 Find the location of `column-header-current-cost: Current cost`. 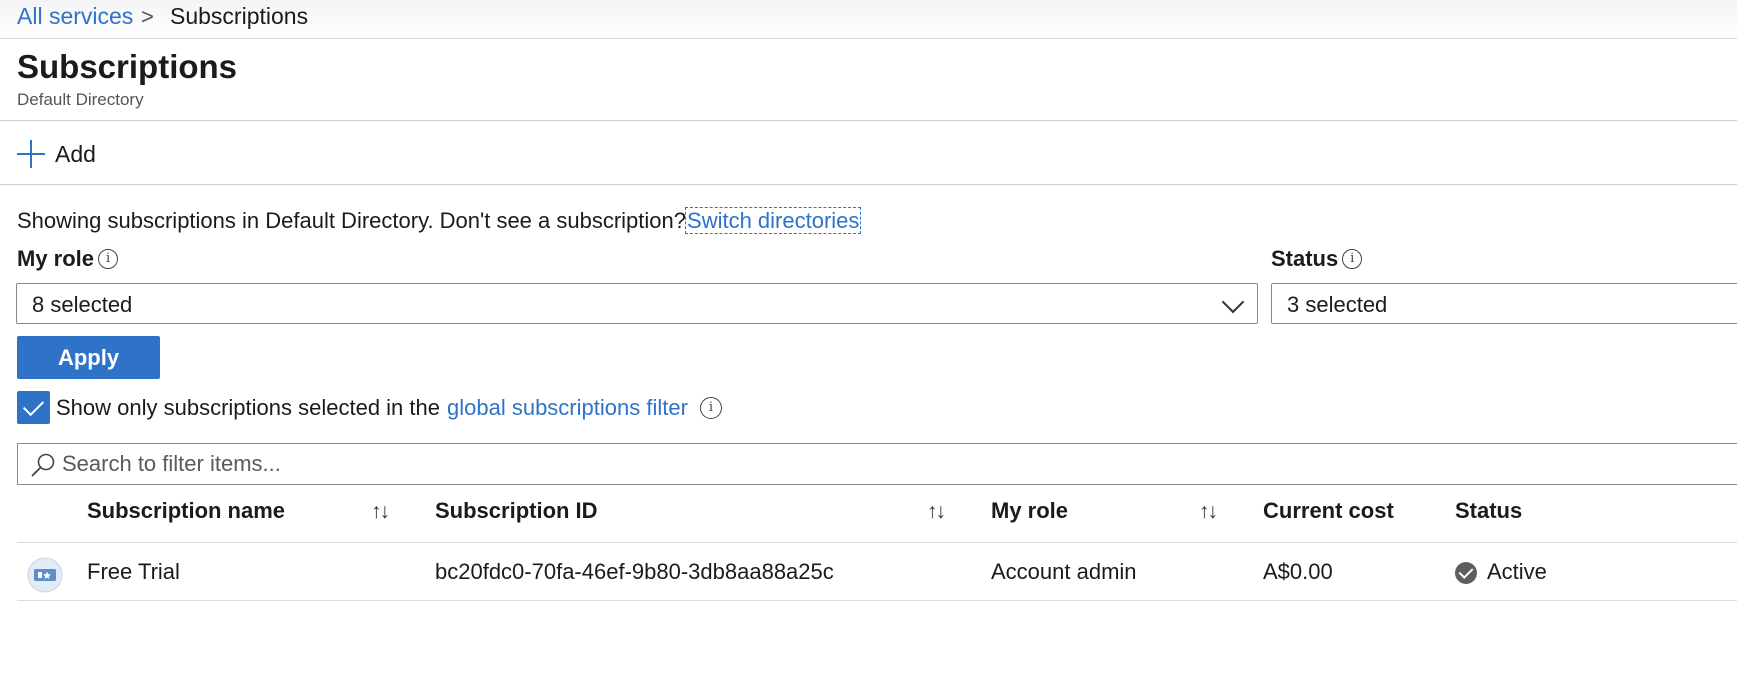

column-header-current-cost: Current cost is located at coordinates (1328, 510).